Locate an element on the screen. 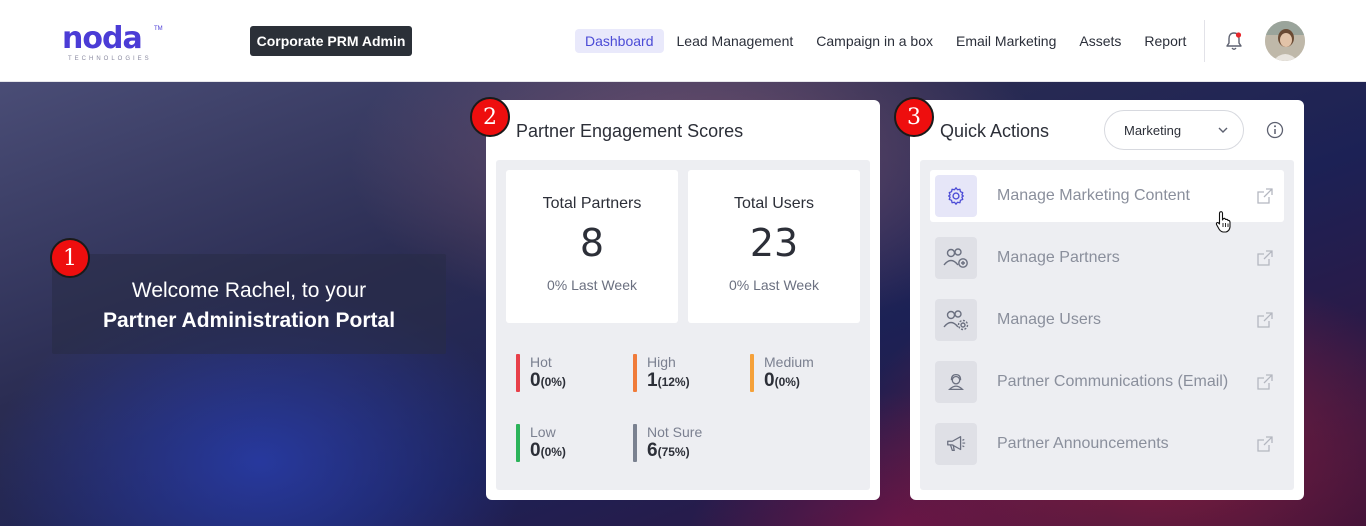  welcome-portal-name: Partner Administration Portal is located at coordinates (249, 320).